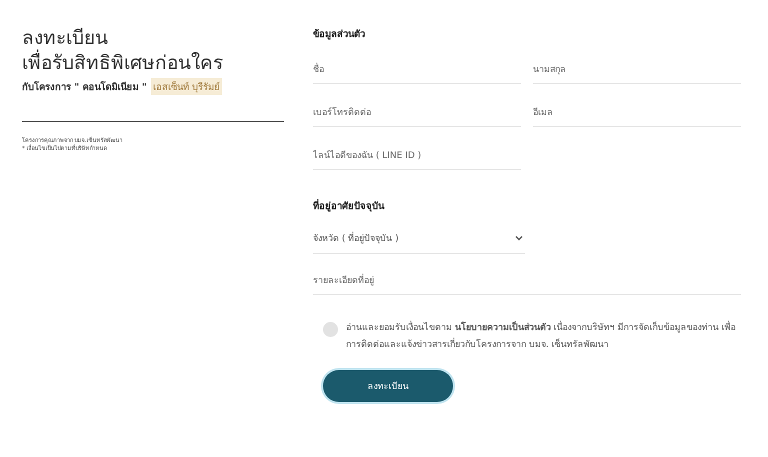 Image resolution: width=768 pixels, height=457 pixels. What do you see at coordinates (519, 238) in the screenshot?
I see `chevron-down-icon` at bounding box center [519, 238].